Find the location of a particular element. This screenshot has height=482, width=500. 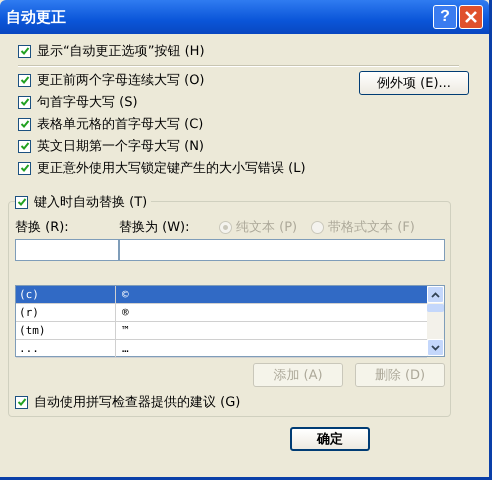

table-cell-text: ® is located at coordinates (125, 312).